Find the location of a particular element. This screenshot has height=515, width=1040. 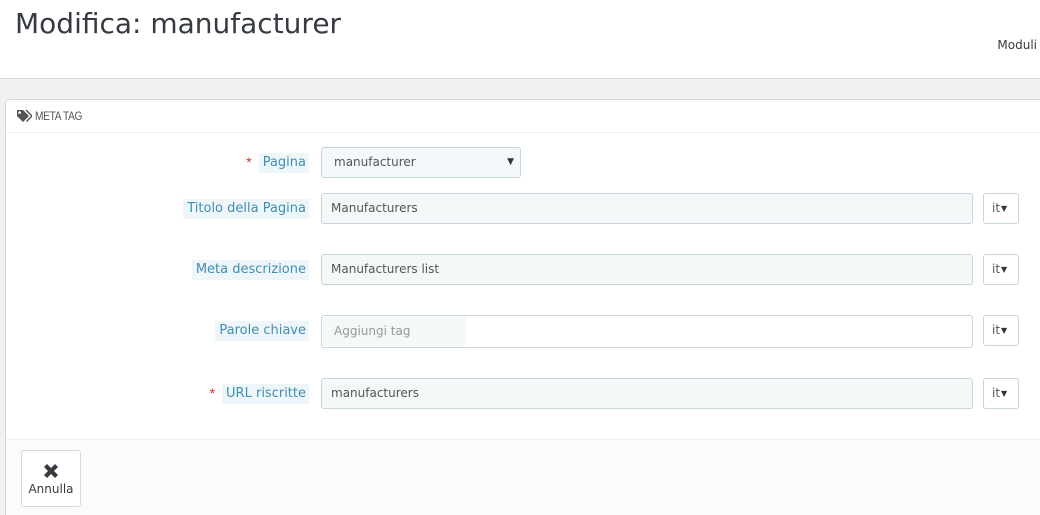

label-title-wrap: Titolo della Pagina is located at coordinates (246, 209).